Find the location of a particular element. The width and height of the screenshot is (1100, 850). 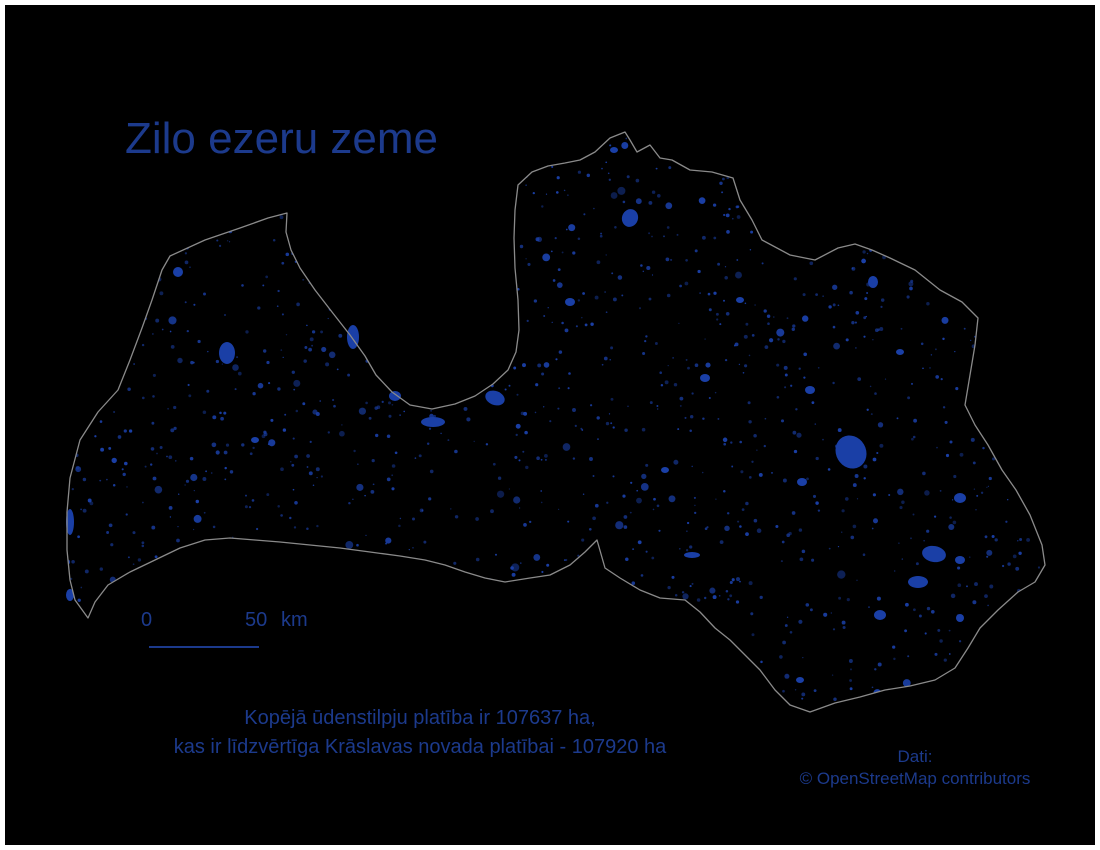

summary-line-1: Kopējā ūdenstilpju platība ir 107637 ha, is located at coordinates (420, 718).